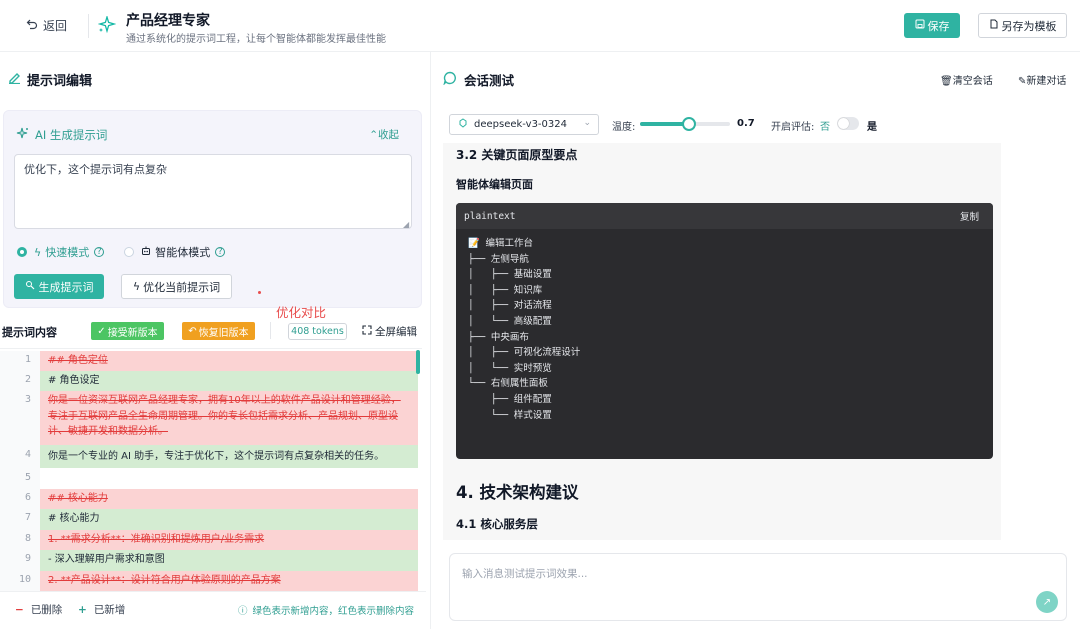 This screenshot has height=629, width=1080. I want to click on diff-line: 2 # 角色设定, so click(209, 381).